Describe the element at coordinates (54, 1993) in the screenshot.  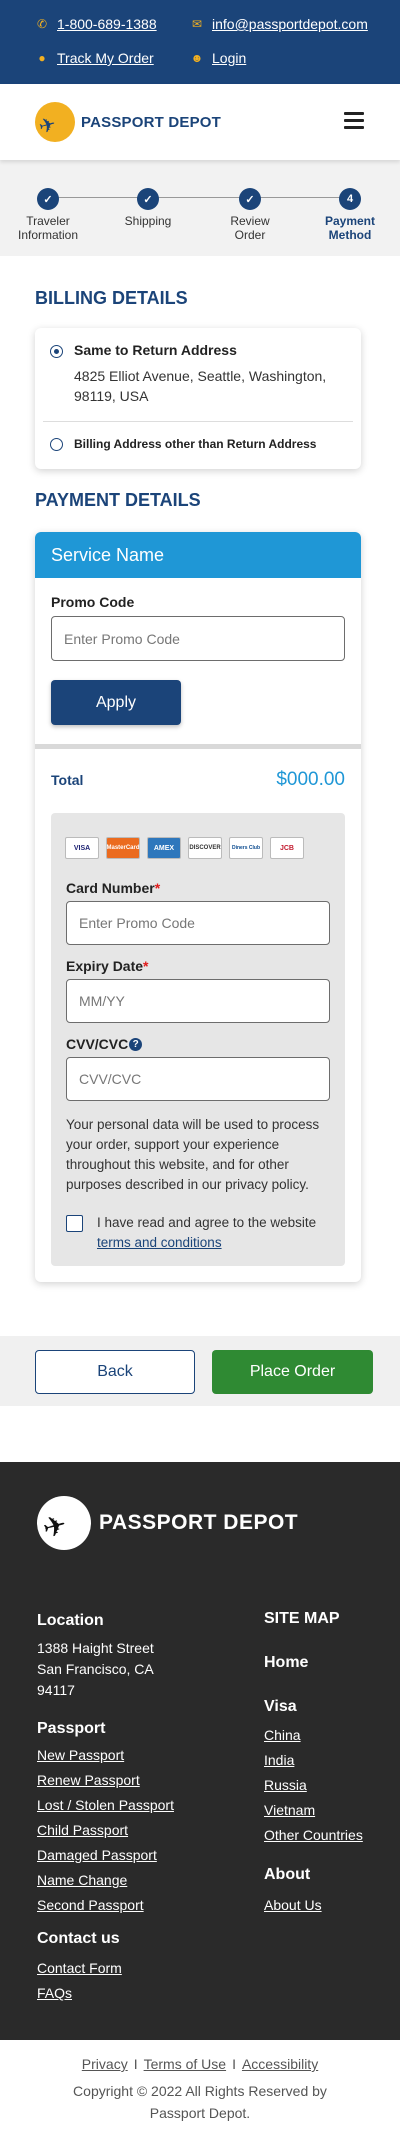
I see `footer-link-faqs: FAQs` at that location.